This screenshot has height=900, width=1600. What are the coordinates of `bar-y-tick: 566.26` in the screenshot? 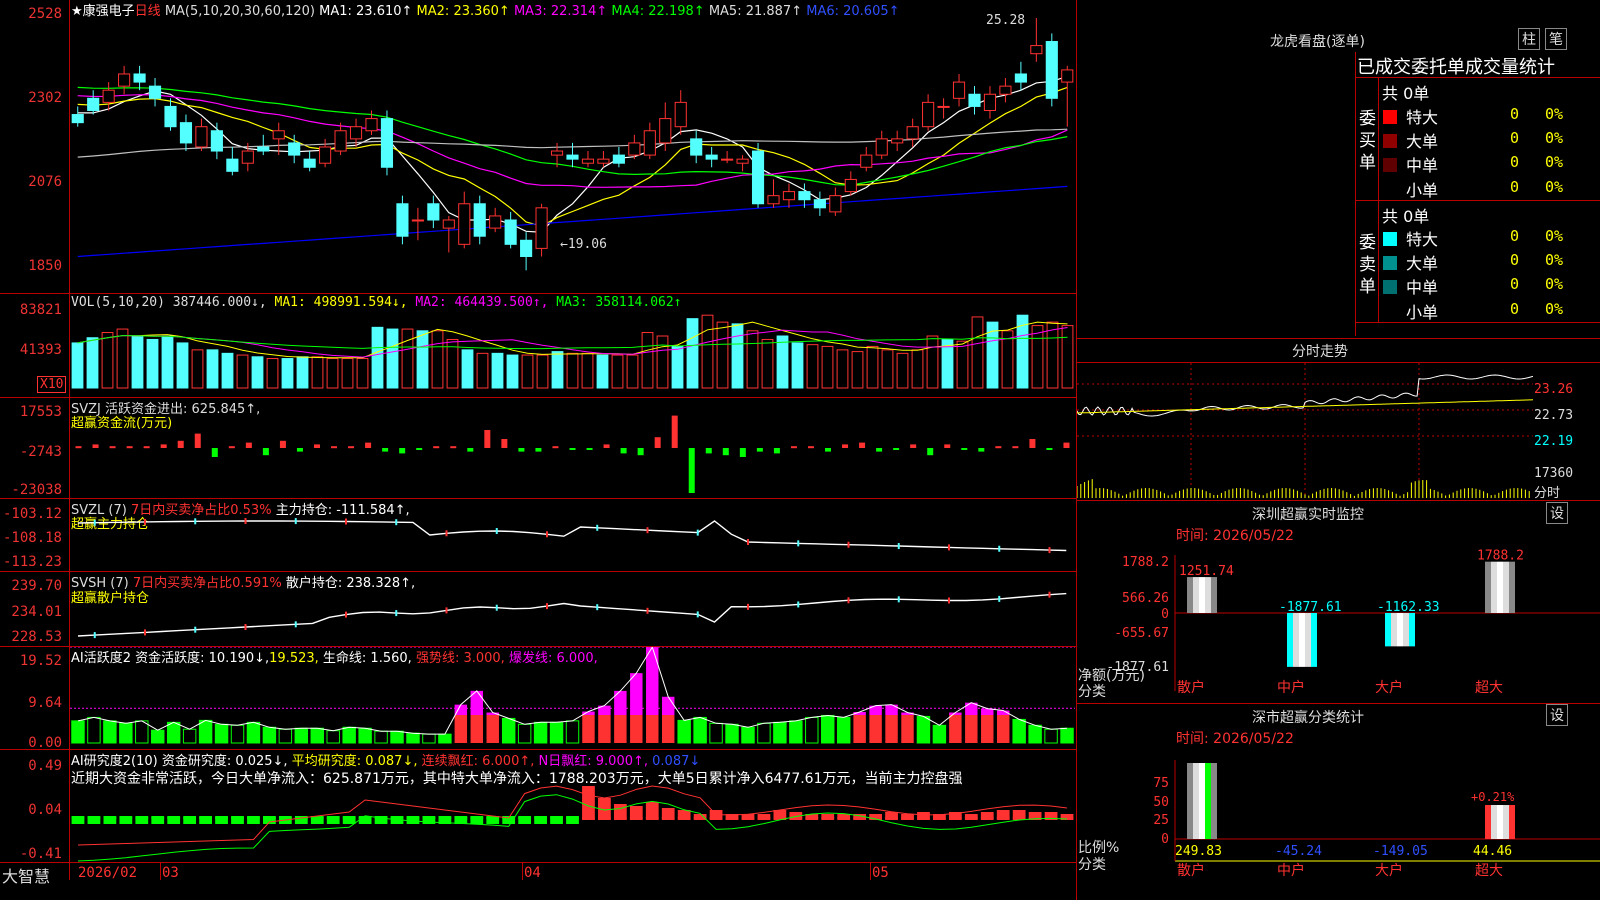 It's located at (1145, 598).